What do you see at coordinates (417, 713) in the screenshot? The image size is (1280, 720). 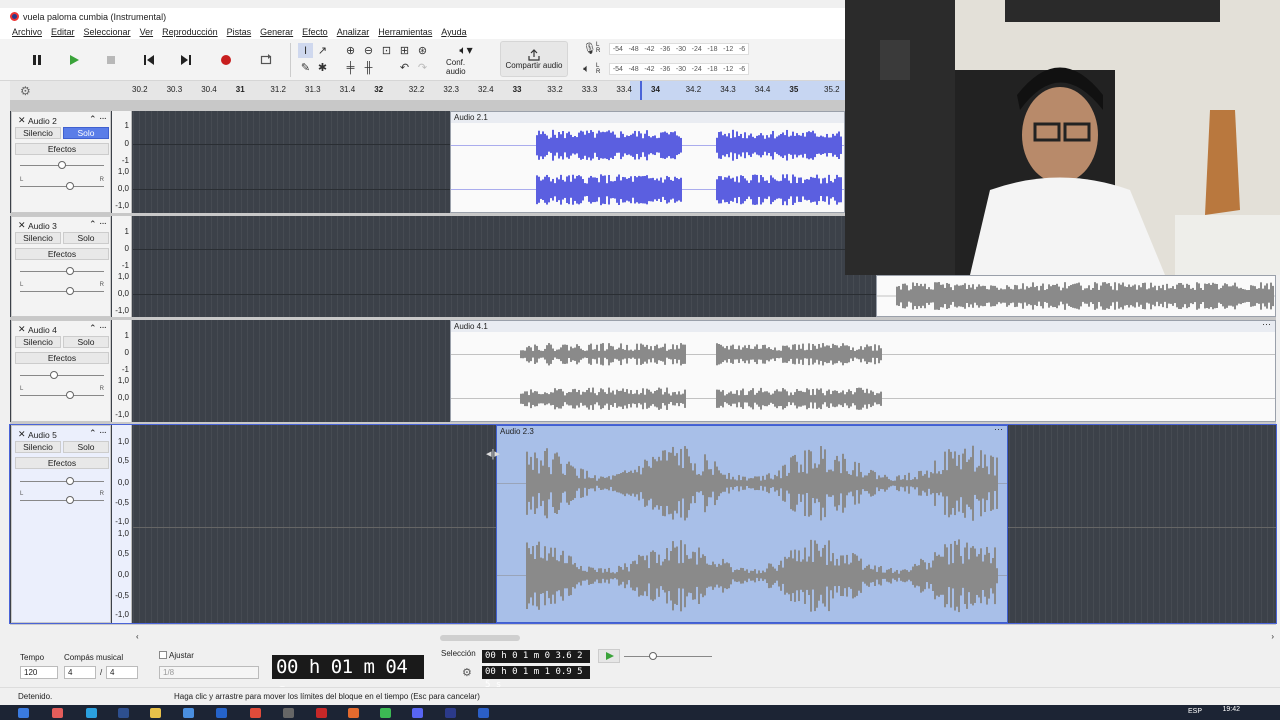 I see `discord-icon` at bounding box center [417, 713].